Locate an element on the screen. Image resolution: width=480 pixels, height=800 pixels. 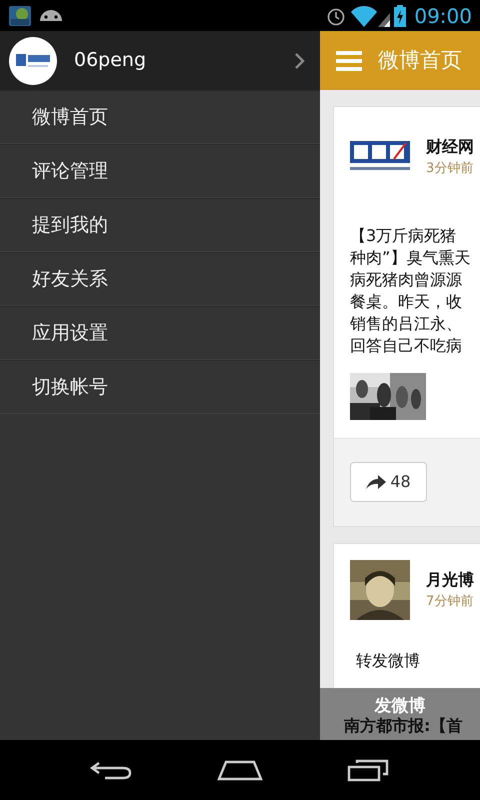
post-text: 转发微博 is located at coordinates (388, 661).